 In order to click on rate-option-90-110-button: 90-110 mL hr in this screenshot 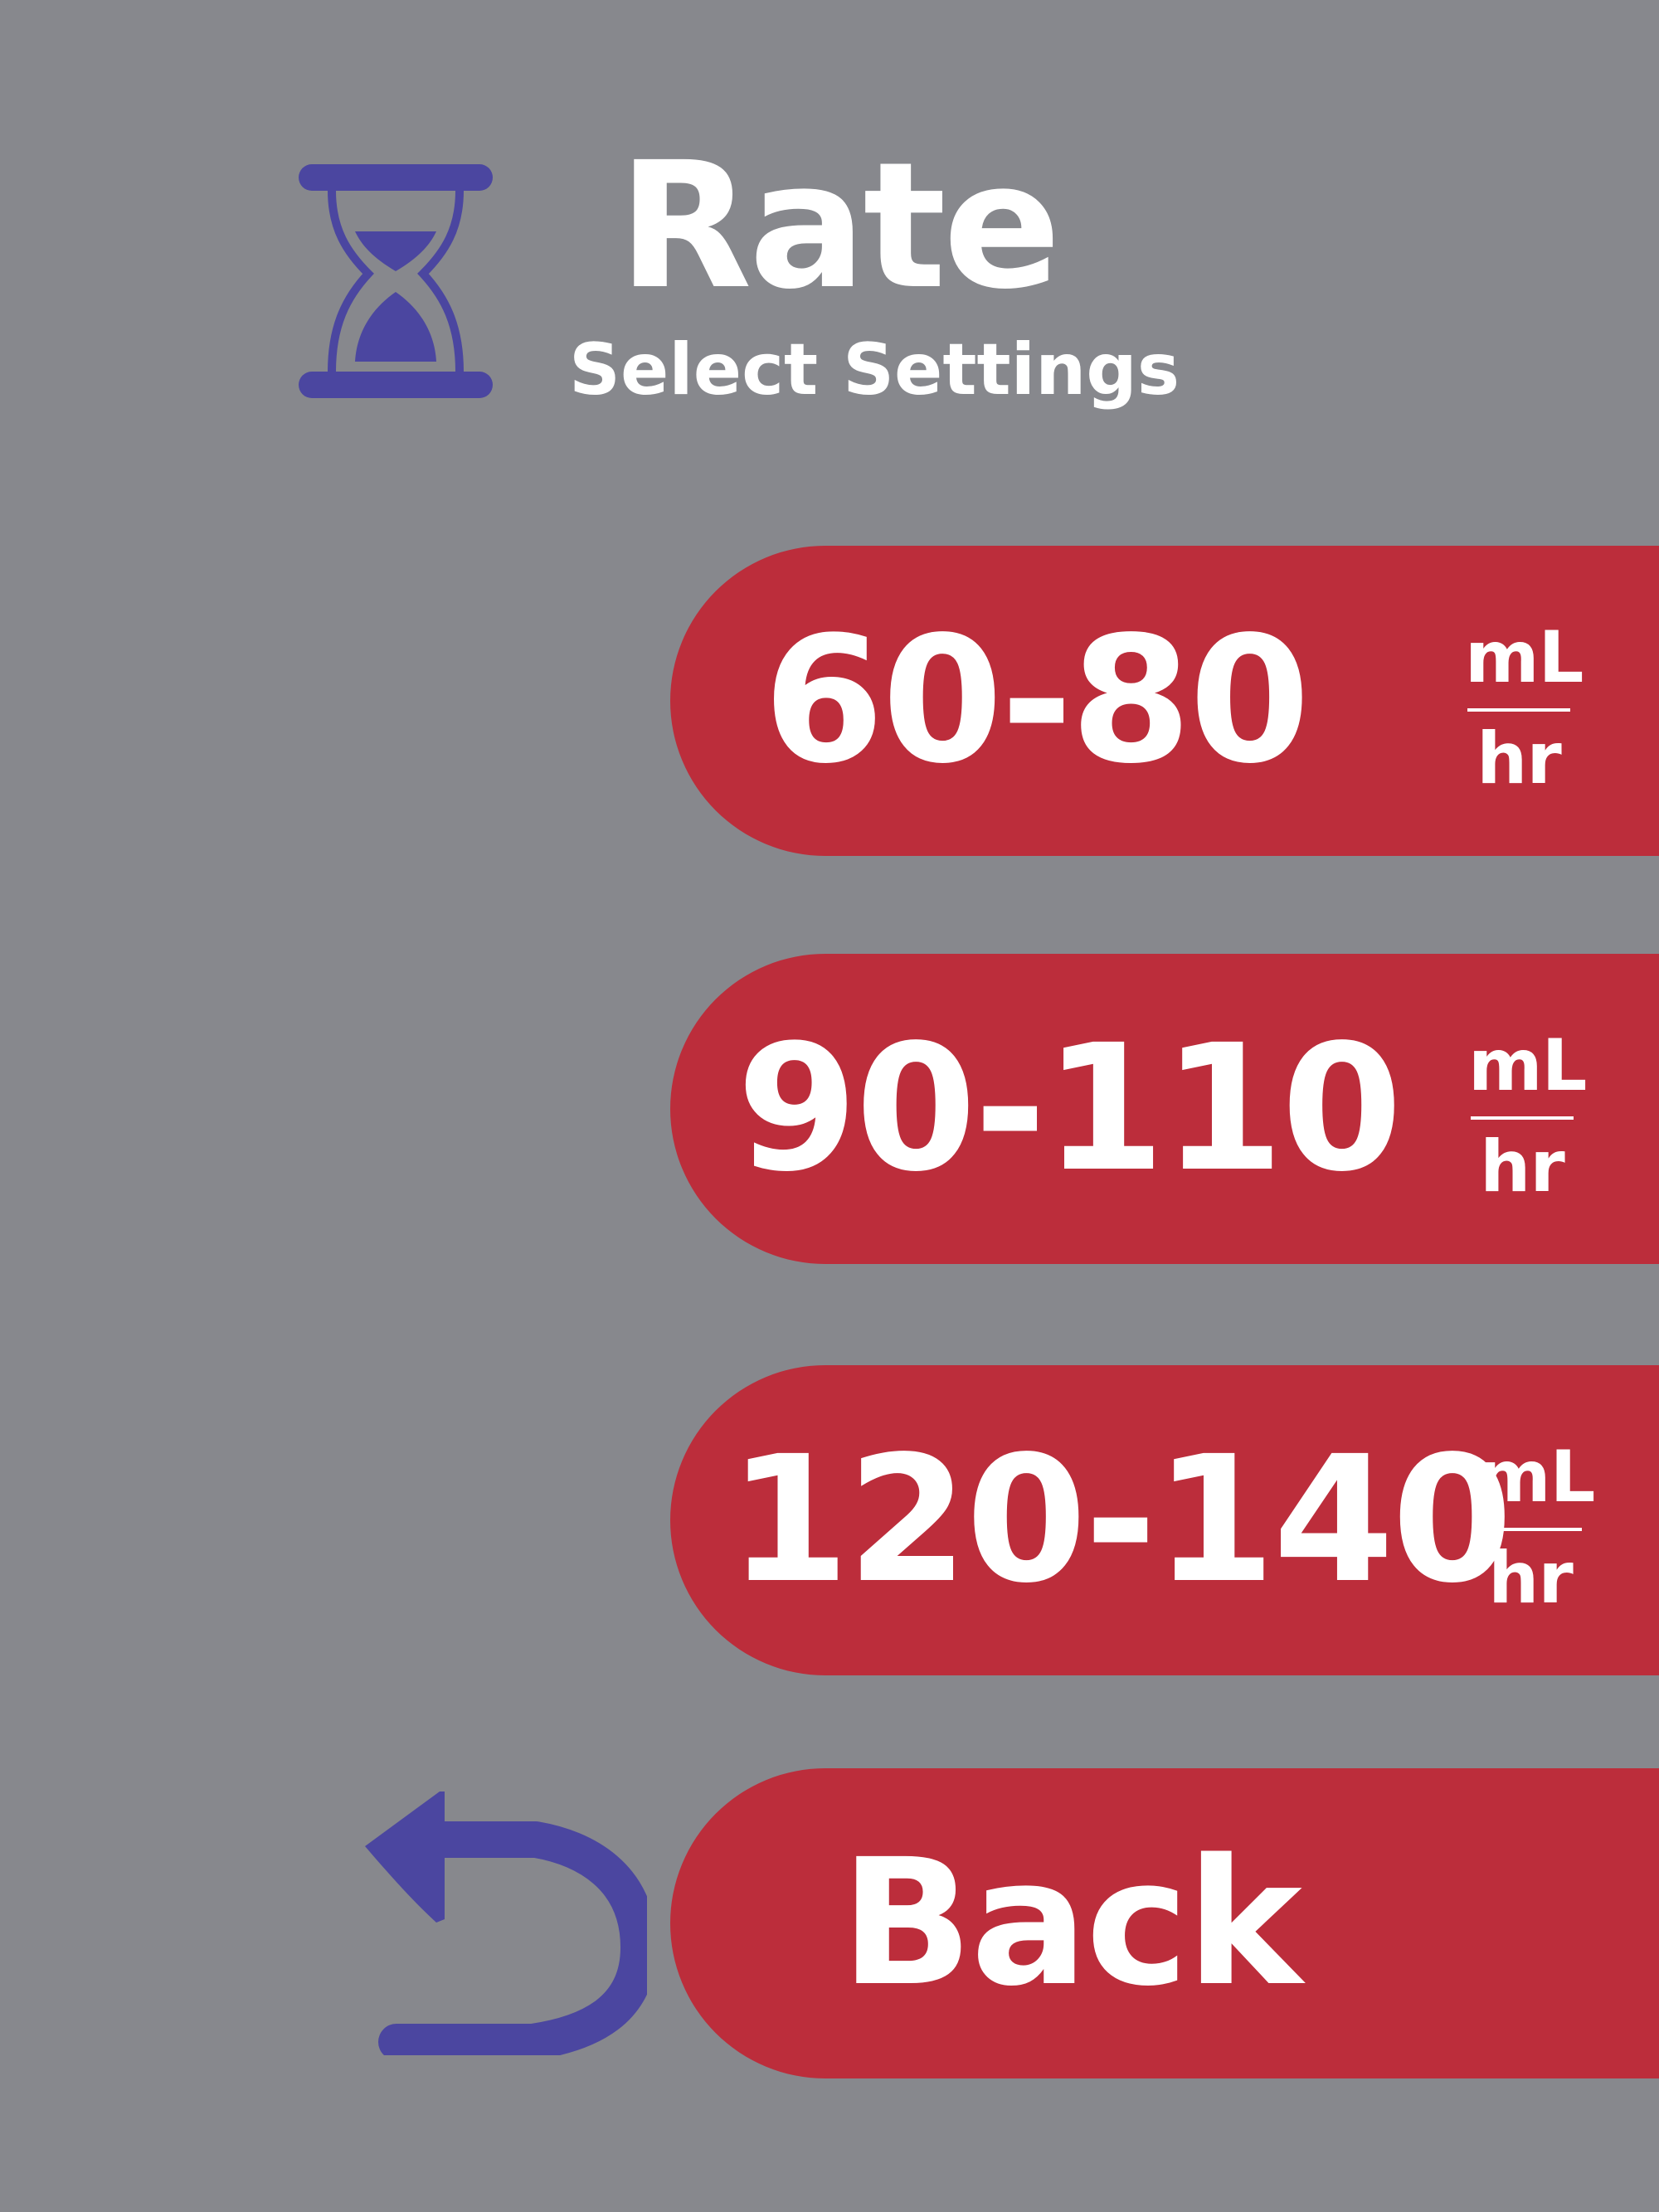, I will do `click(1164, 1109)`.